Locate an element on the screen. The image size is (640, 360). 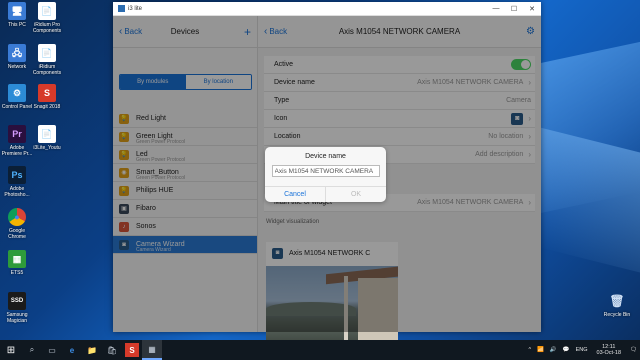
desktop-icon-snagit: S Snagit 2018 is located at coordinates (47, 97).